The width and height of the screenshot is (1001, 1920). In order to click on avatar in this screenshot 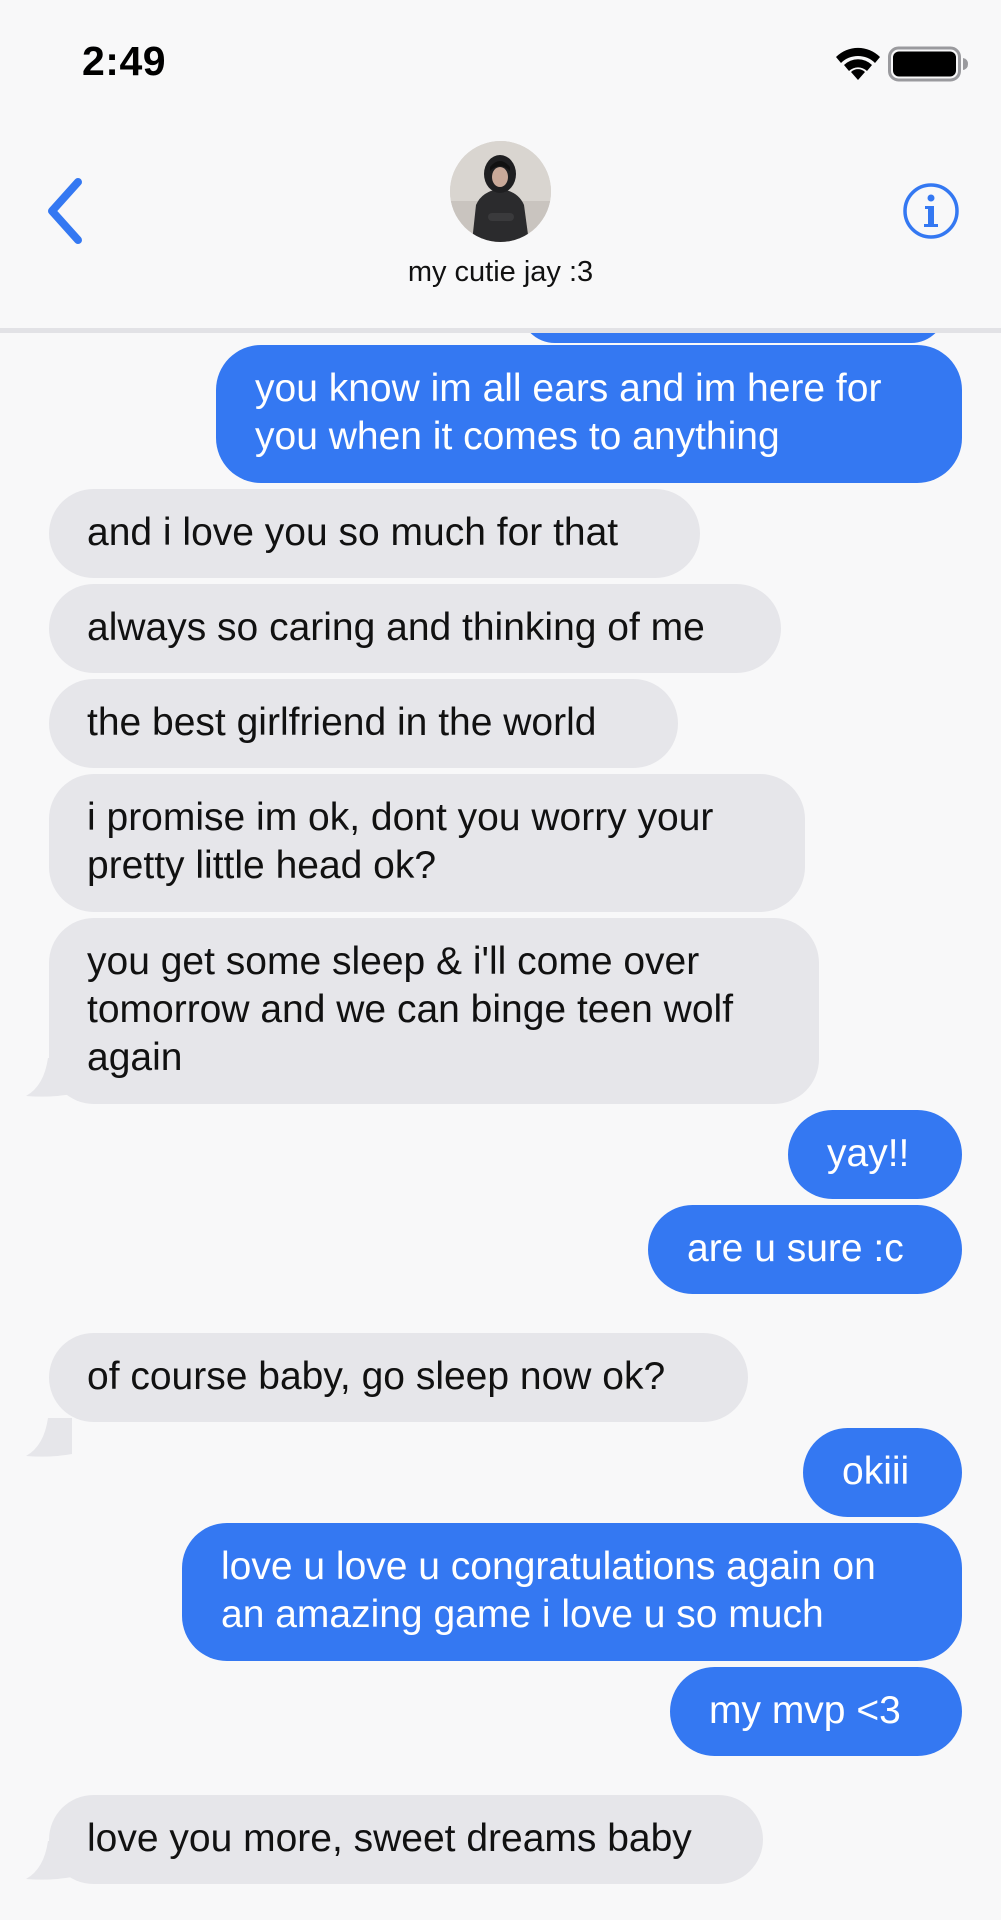, I will do `click(500, 191)`.